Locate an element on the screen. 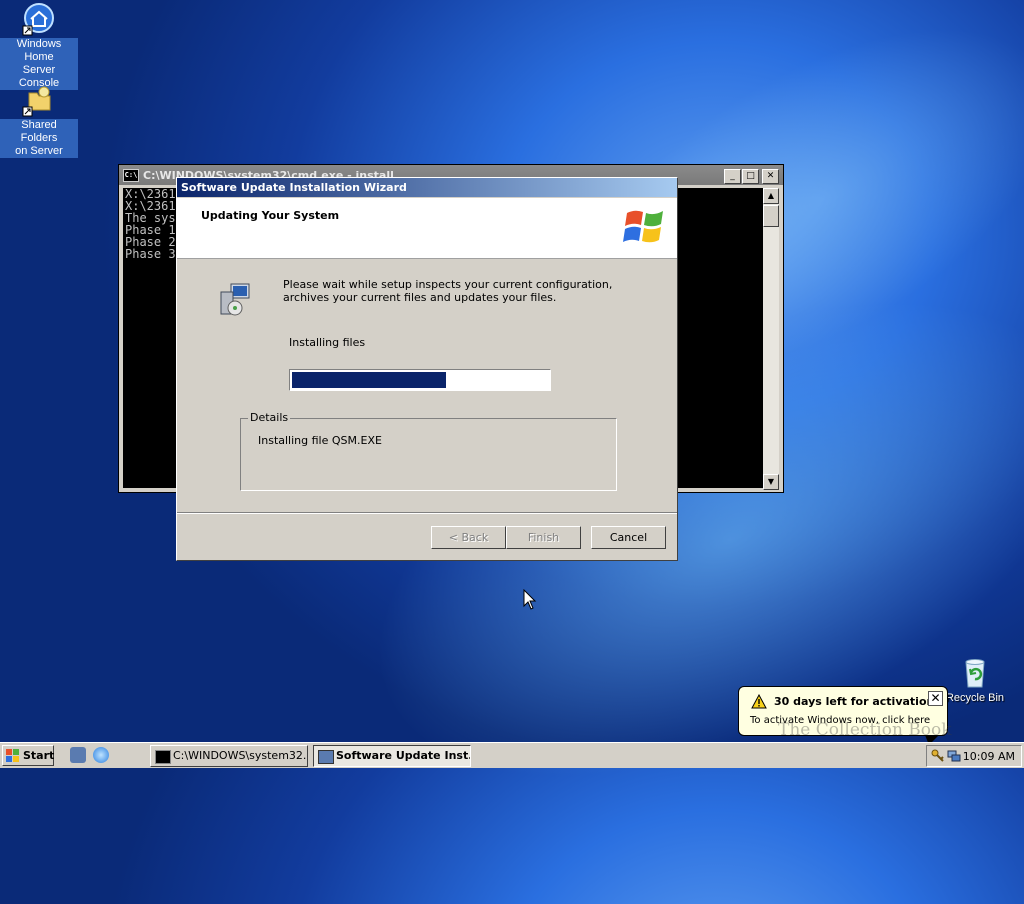 The height and width of the screenshot is (904, 1024). activation-key-icon is located at coordinates (938, 757).